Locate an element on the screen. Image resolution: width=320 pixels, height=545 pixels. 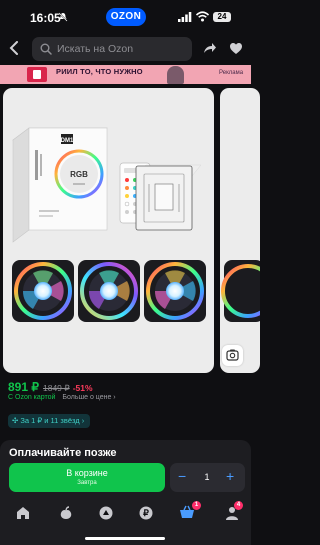
tab-fresh-icon is located at coordinates (66, 513).